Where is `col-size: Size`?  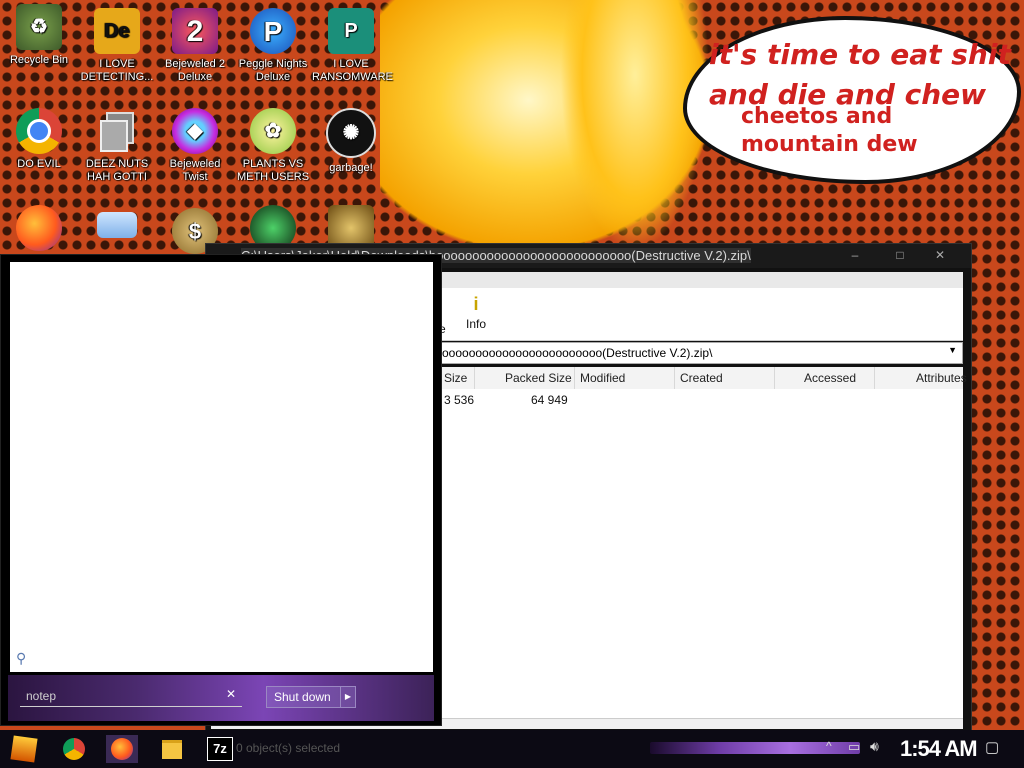
col-size: Size is located at coordinates (455, 378).